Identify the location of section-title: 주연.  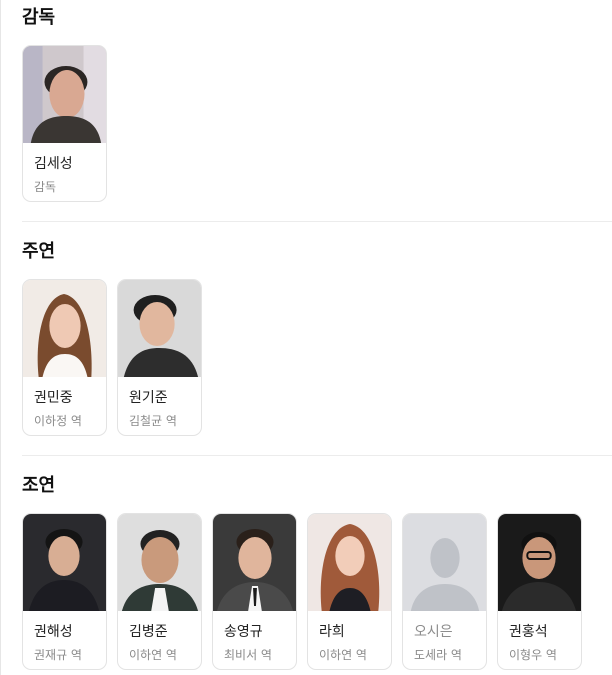
(39, 251).